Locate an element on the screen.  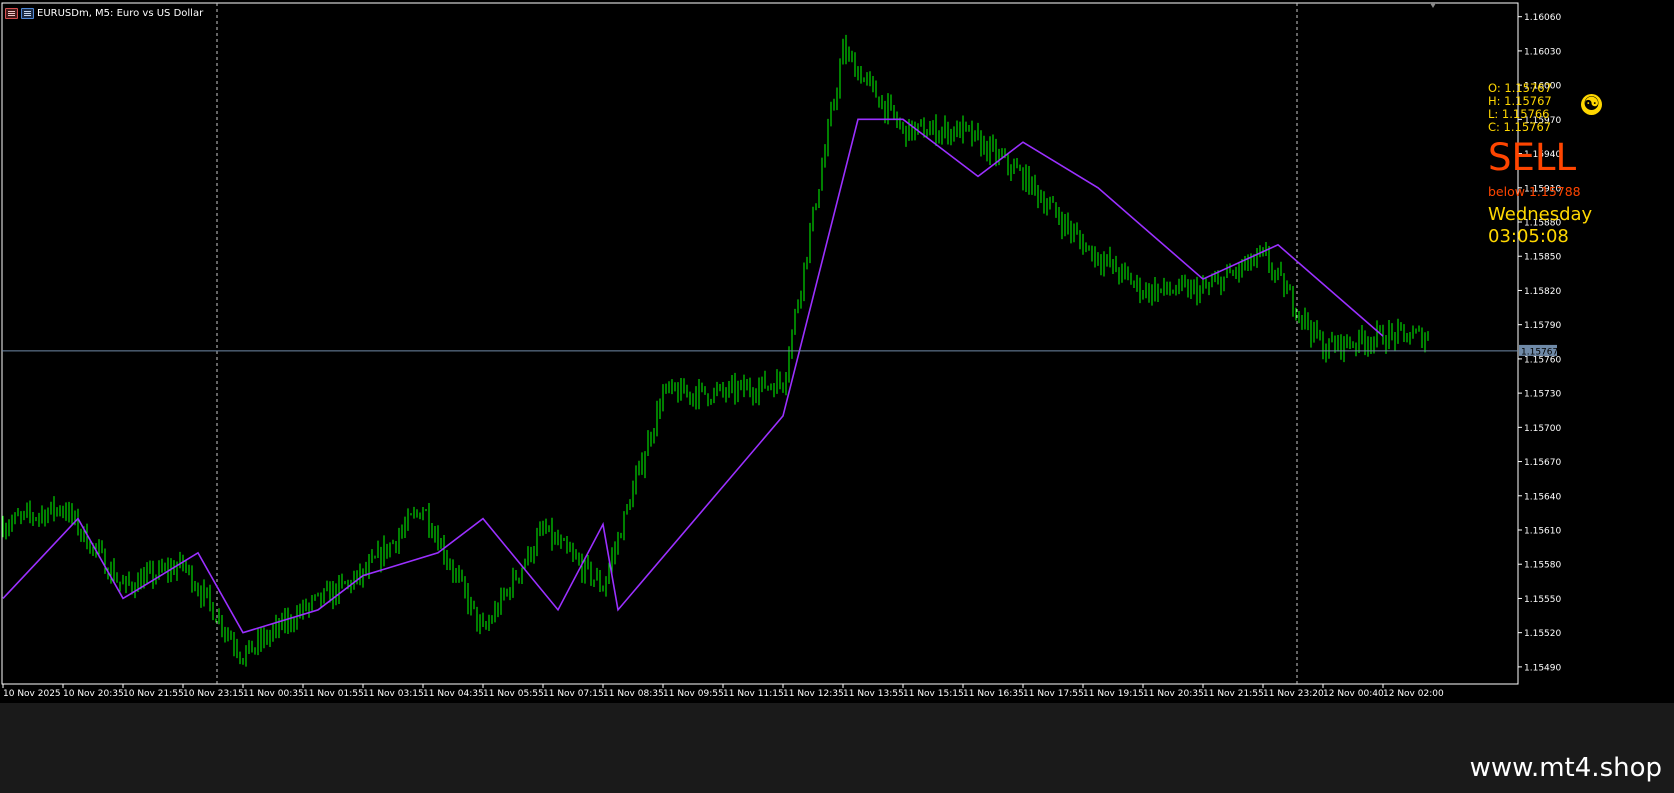
y-tick-label: 1.15670 is located at coordinates (1542, 463).